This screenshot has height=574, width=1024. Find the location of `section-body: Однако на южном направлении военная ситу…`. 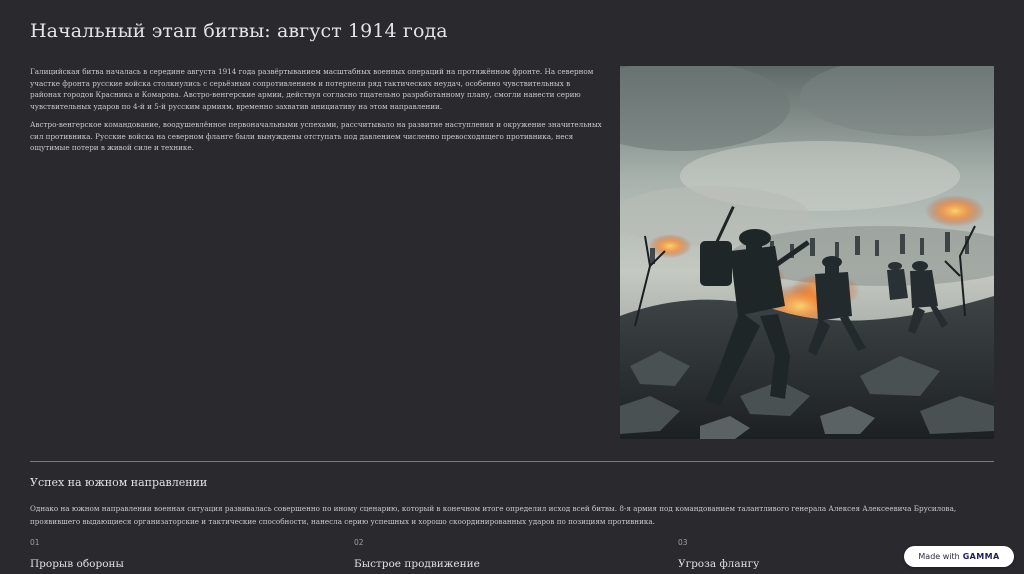

section-body: Однако на южном направлении военная ситу… is located at coordinates (493, 515).